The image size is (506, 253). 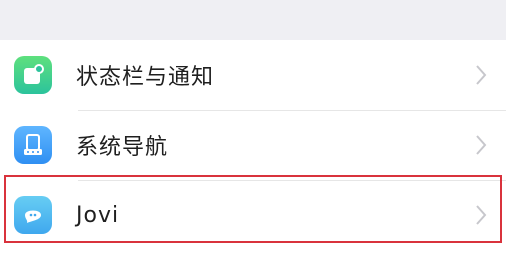 I want to click on jovi-icon, so click(x=33, y=215).